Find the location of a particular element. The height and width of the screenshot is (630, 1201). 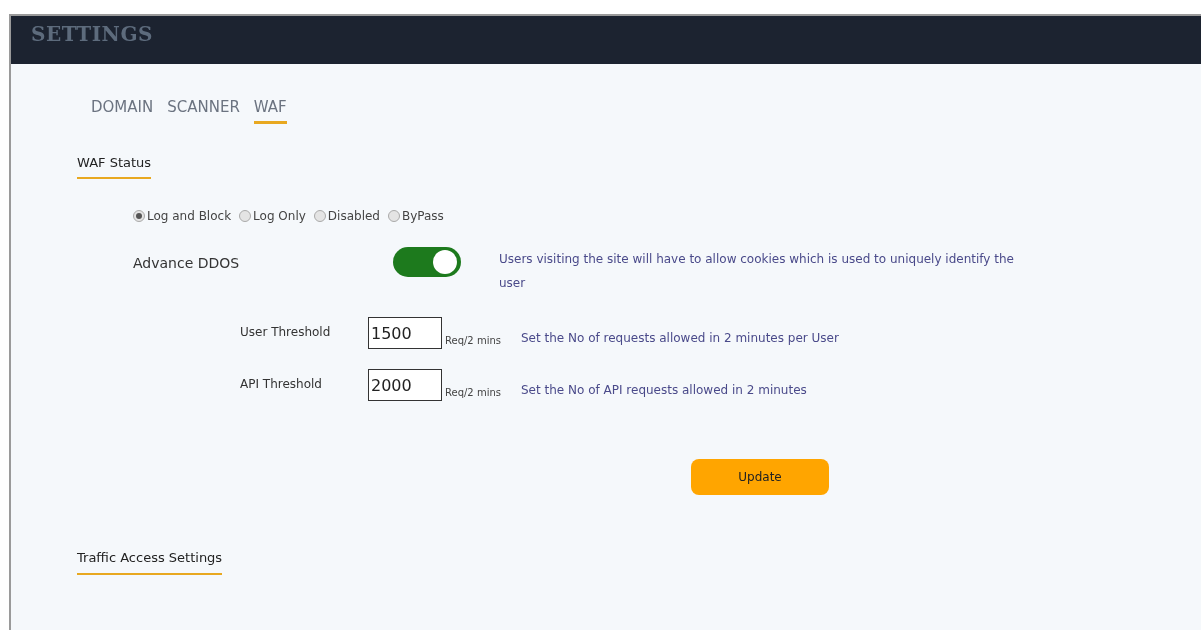

tab: SCANNER is located at coordinates (203, 110).